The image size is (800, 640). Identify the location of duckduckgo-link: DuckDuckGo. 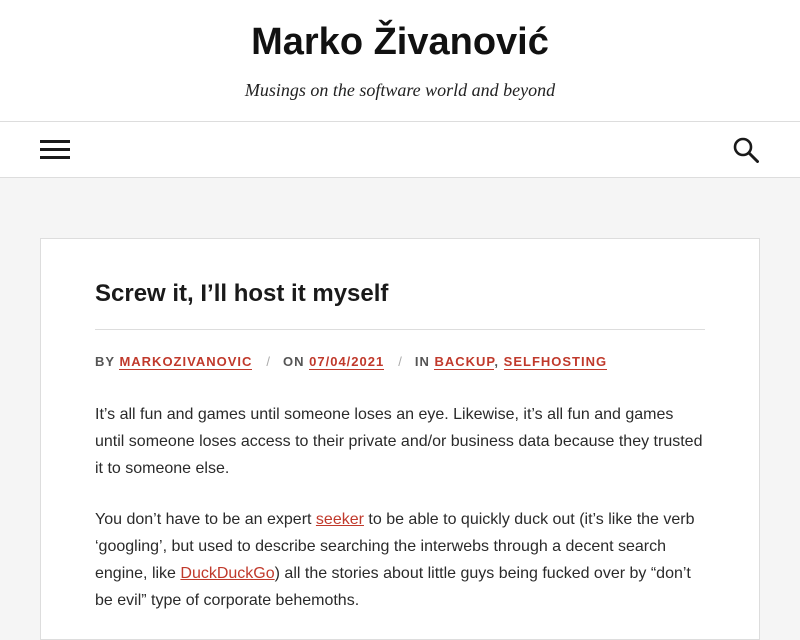
(227, 573).